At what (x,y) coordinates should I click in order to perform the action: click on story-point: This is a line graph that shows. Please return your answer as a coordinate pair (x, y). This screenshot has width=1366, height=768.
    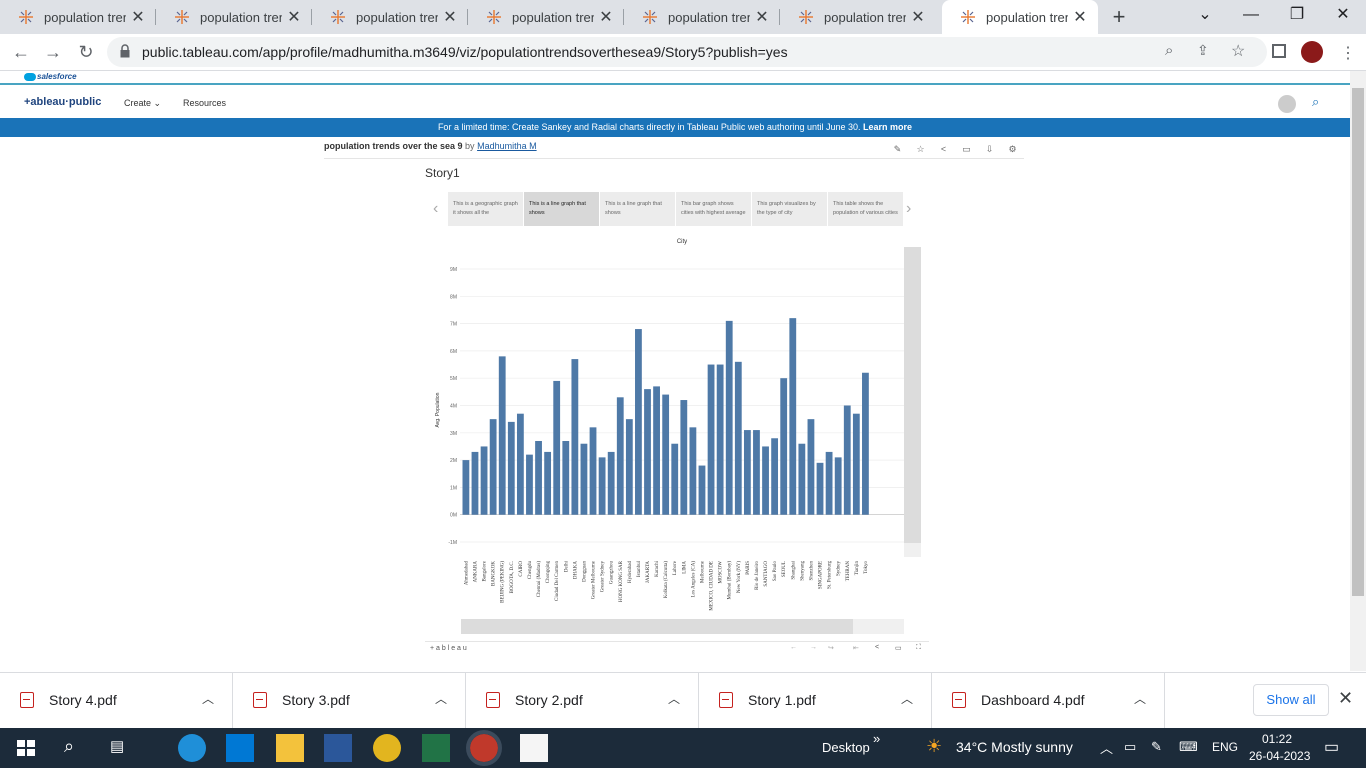
    Looking at the image, I should click on (637, 209).